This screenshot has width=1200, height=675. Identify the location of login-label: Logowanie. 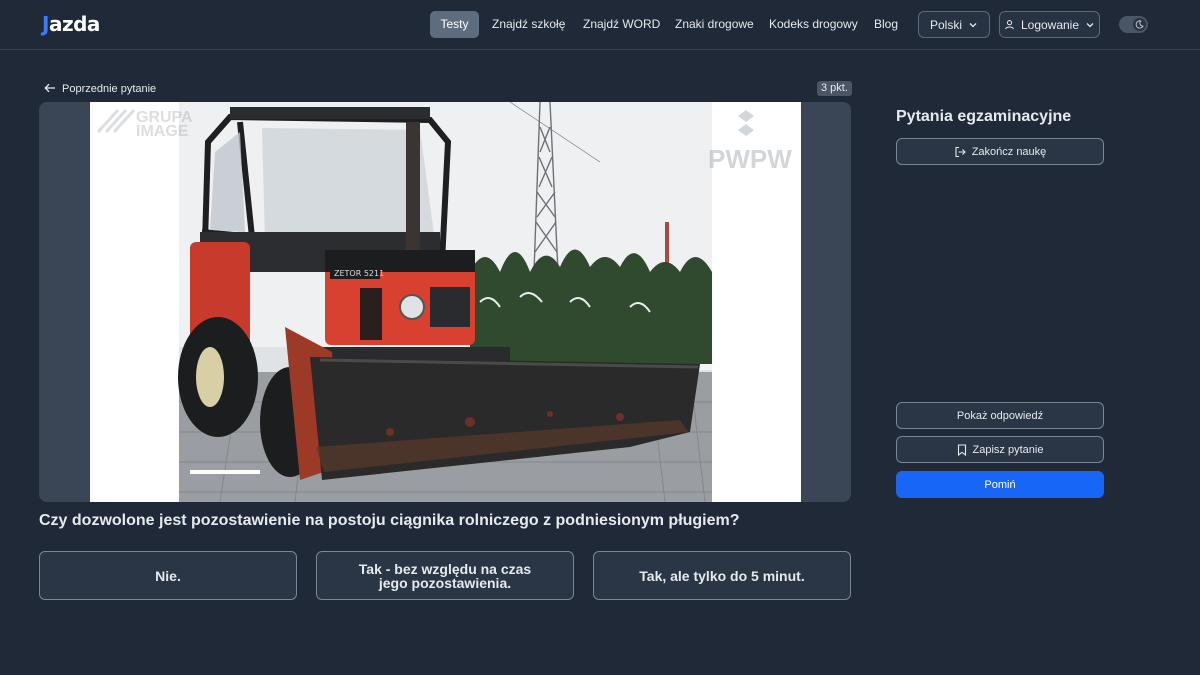
(1050, 24).